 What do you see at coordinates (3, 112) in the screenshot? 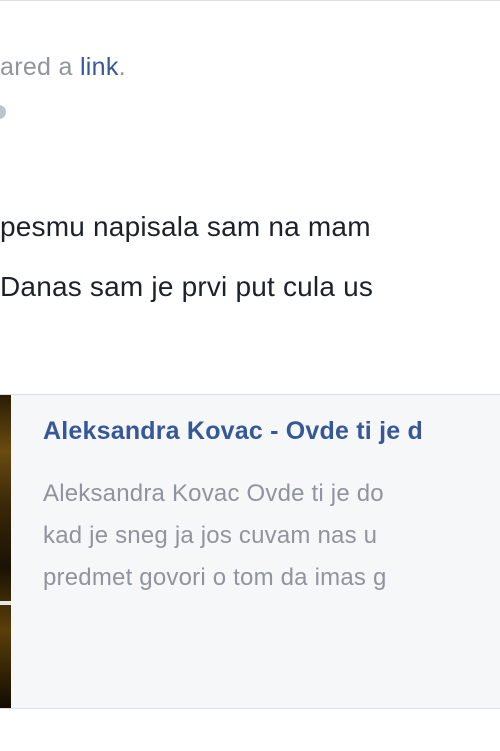
I see `globe-icon` at bounding box center [3, 112].